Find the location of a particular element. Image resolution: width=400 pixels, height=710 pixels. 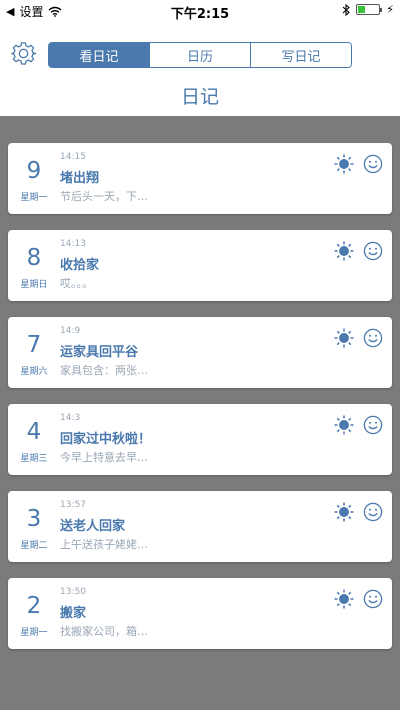

charging-icon: ⚡ is located at coordinates (390, 9).